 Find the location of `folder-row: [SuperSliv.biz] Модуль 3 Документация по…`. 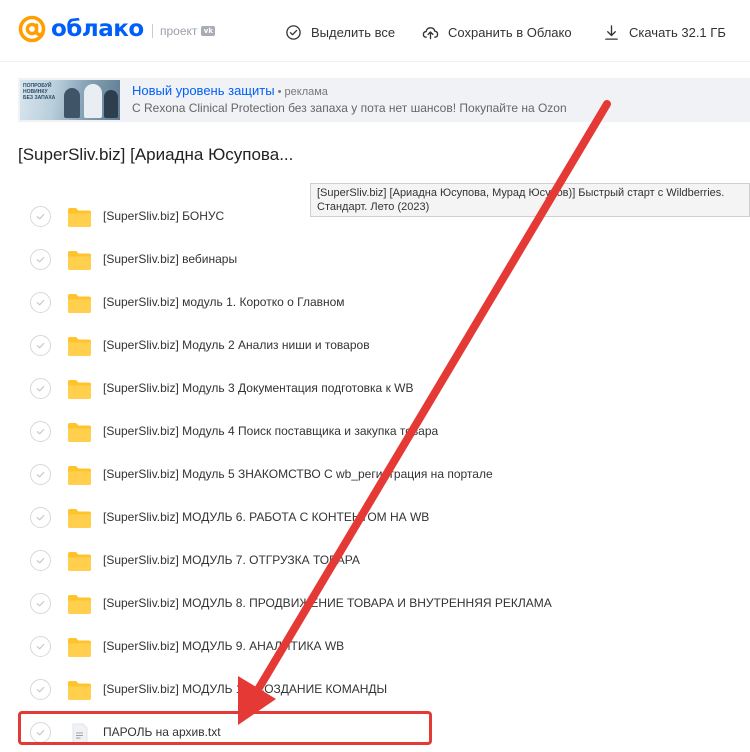

folder-row: [SuperSliv.biz] Модуль 3 Документация по… is located at coordinates (375, 388).